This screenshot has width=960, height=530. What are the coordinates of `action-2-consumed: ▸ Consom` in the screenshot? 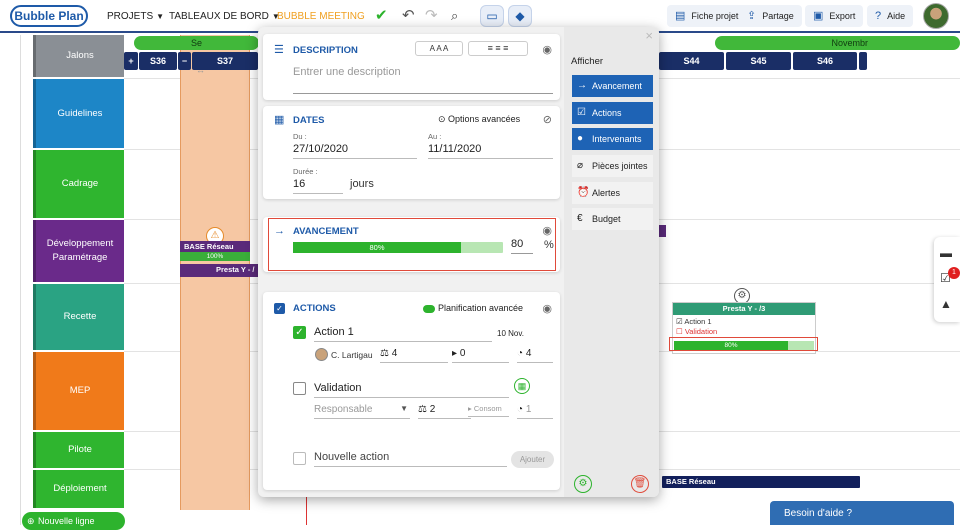 It's located at (488, 410).